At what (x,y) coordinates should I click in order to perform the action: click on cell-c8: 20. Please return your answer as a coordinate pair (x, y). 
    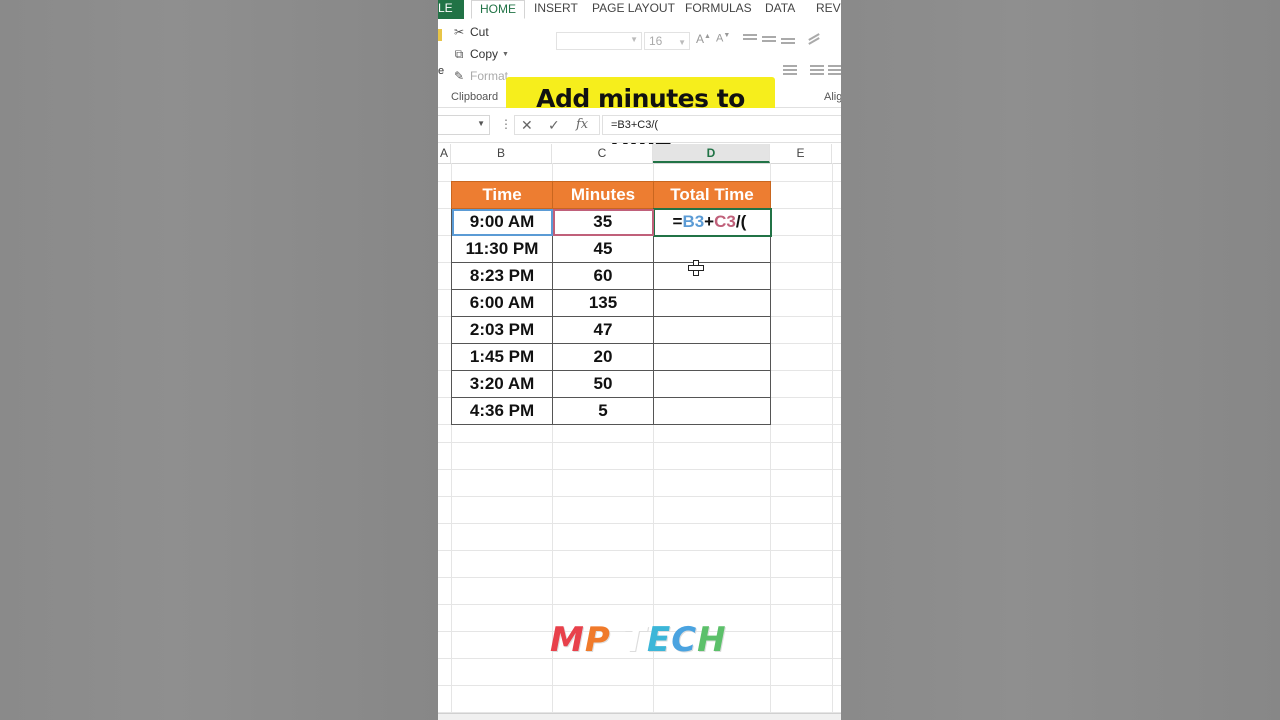
    Looking at the image, I should click on (603, 357).